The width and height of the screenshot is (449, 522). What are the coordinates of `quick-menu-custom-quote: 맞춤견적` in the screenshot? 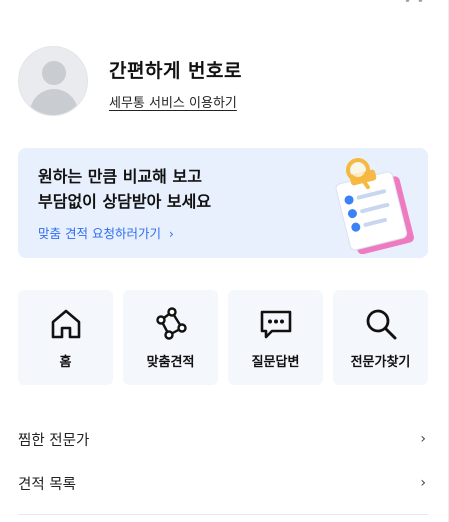 It's located at (170, 337).